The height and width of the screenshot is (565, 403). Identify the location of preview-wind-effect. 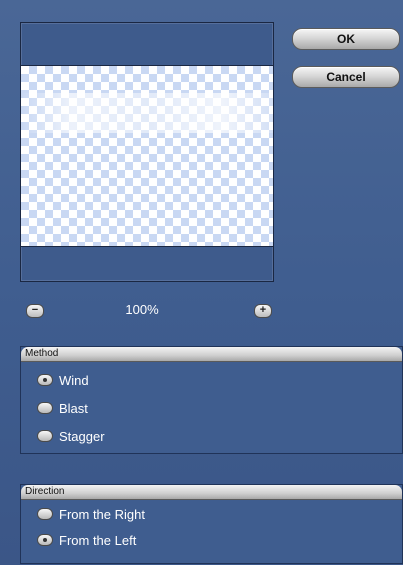
(147, 113).